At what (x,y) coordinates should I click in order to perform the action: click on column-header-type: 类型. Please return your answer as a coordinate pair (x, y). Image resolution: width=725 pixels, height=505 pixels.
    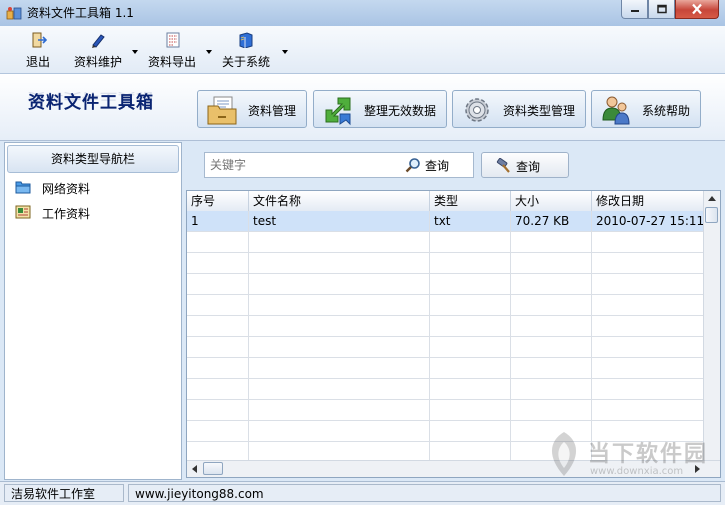
    Looking at the image, I should click on (470, 201).